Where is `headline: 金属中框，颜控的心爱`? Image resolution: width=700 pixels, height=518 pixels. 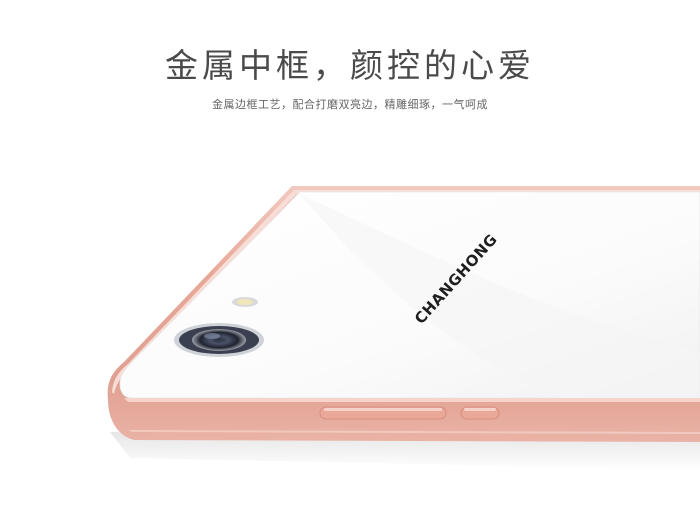 headline: 金属中框，颜控的心爱 is located at coordinates (350, 65).